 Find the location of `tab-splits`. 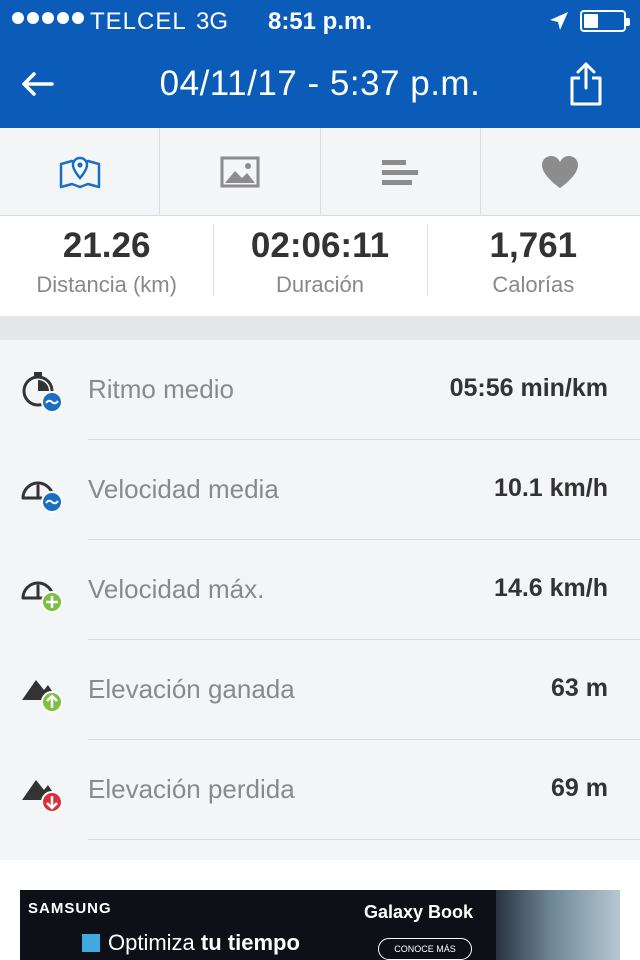

tab-splits is located at coordinates (401, 171).